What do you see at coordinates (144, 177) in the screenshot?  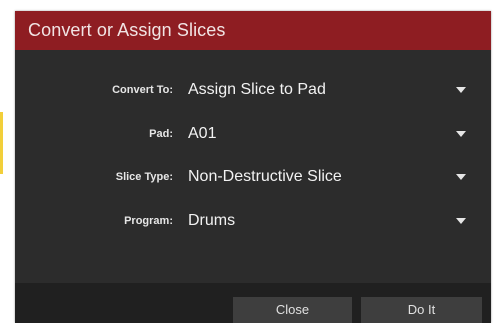 I see `slice-type-label: Slice Type:` at bounding box center [144, 177].